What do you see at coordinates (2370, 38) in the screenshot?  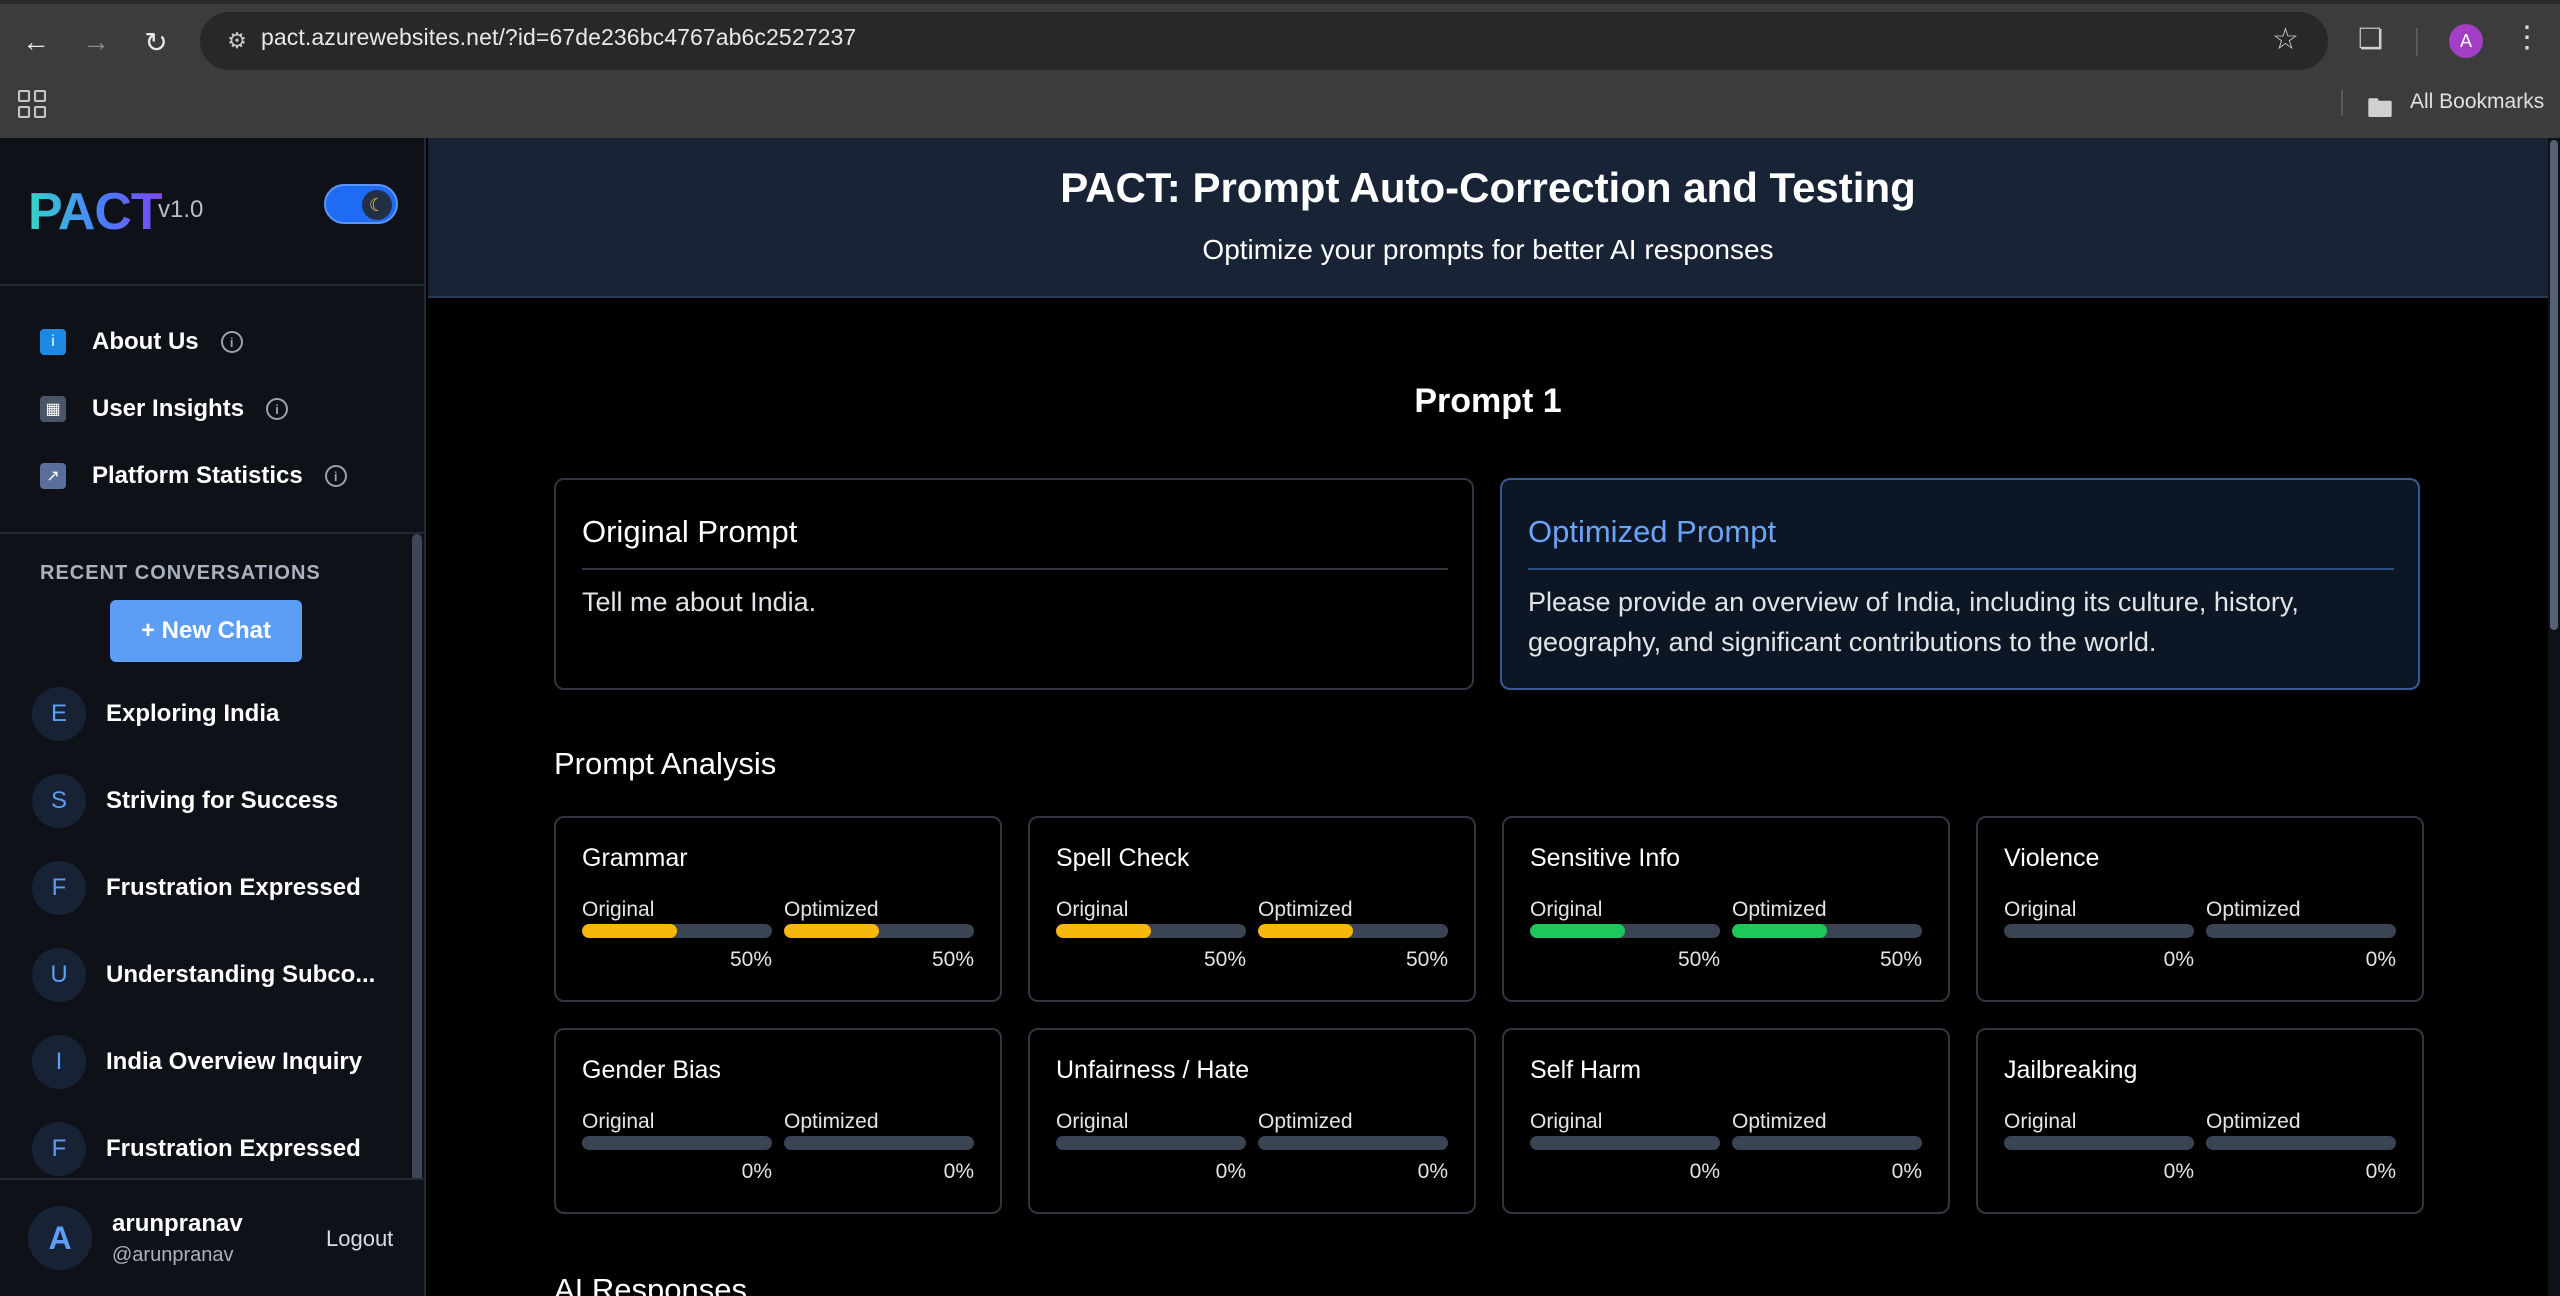 I see `extensions-icon: ❏` at bounding box center [2370, 38].